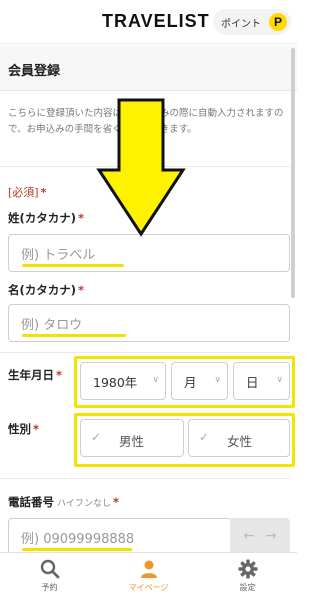  What do you see at coordinates (23, 192) in the screenshot?
I see `required-note-text: [必須]` at bounding box center [23, 192].